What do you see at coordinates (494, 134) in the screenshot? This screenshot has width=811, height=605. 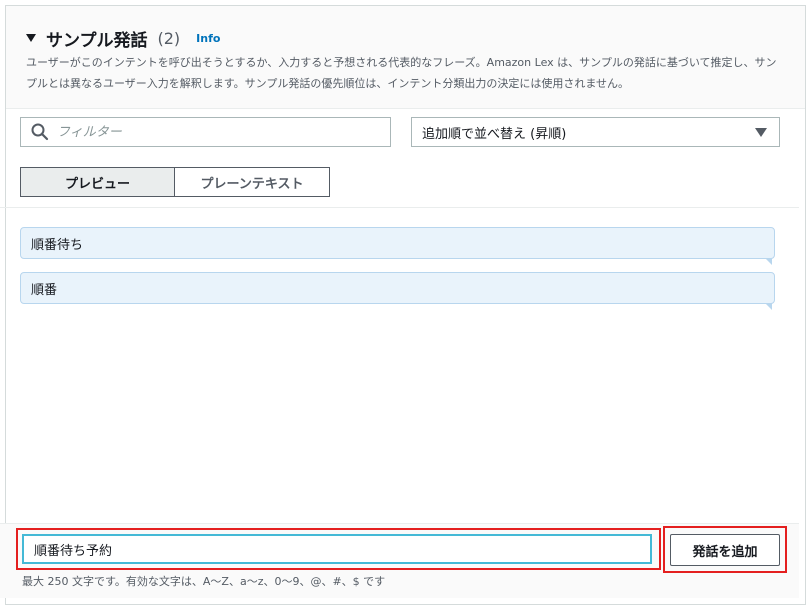 I see `sort-selected-value: 追加順で並べ替え (昇順)` at bounding box center [494, 134].